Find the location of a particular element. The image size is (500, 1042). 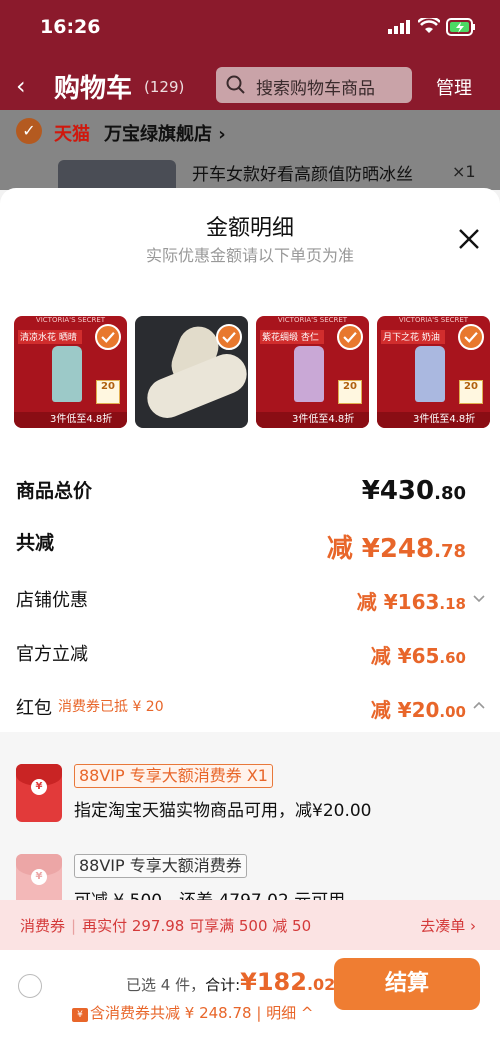

cart-nav-bar: ‹ 购物车 (129) 搜索购物车商品 管理 is located at coordinates (250, 86).